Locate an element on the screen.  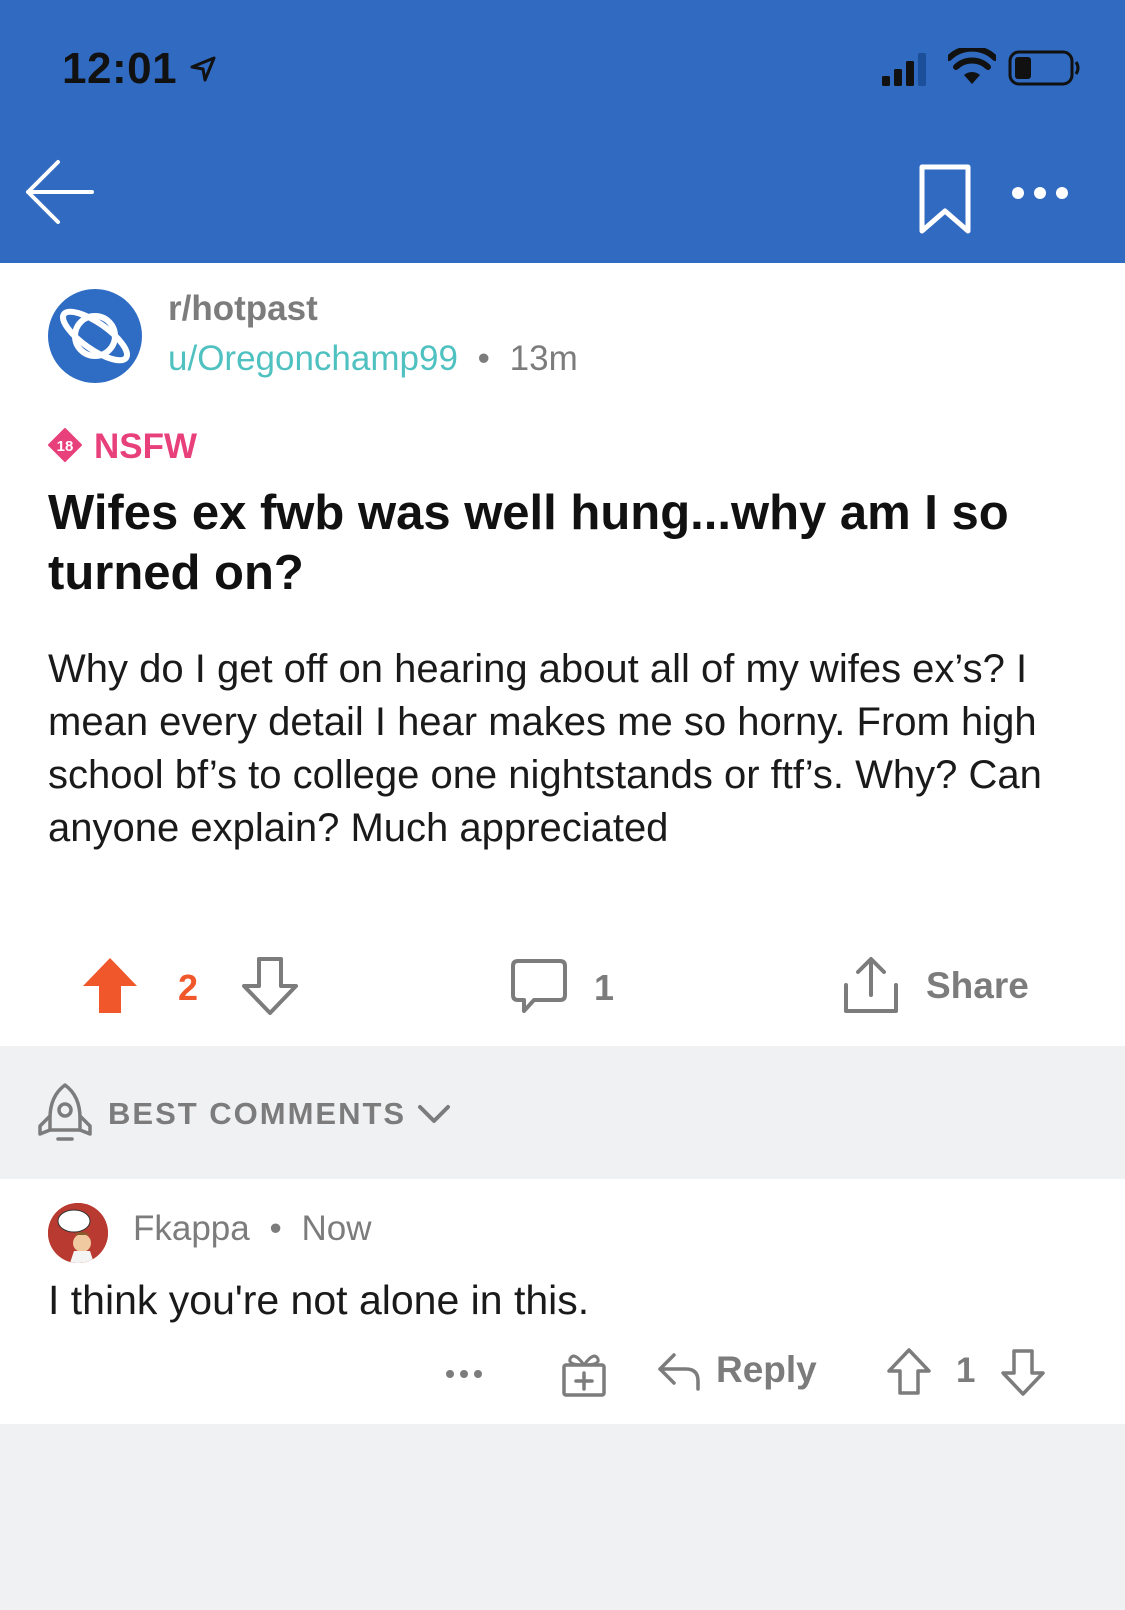
sort-label: BEST COMMENTS is located at coordinates (257, 1114).